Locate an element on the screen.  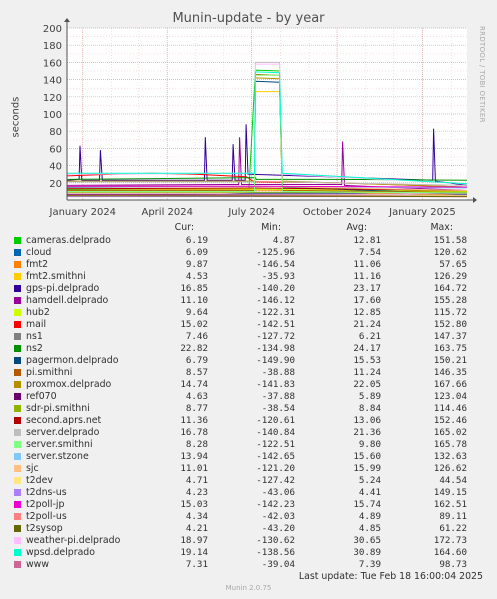
legend-max-value: 151.58 is located at coordinates (450, 240).